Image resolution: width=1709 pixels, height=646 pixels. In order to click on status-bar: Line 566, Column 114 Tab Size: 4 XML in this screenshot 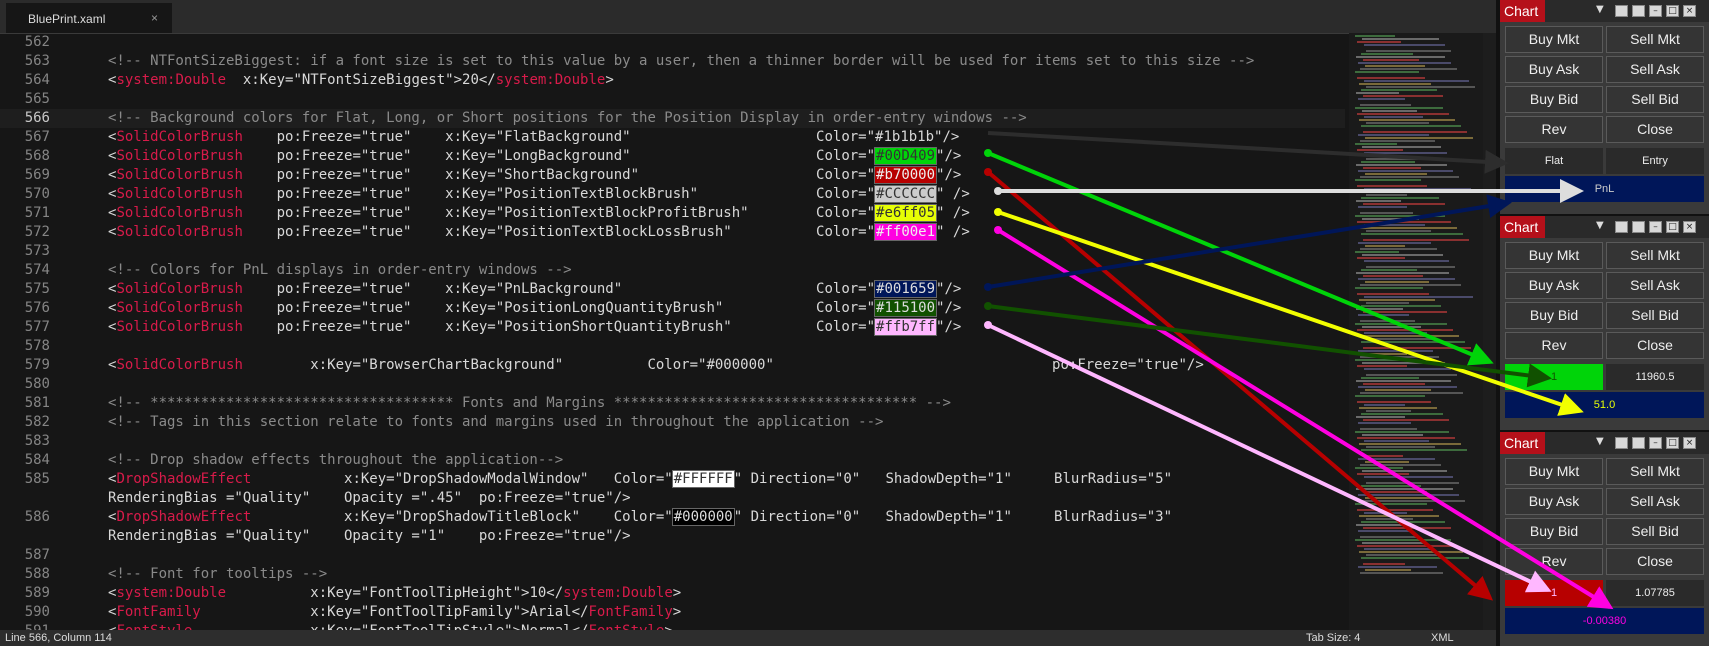, I will do `click(748, 638)`.